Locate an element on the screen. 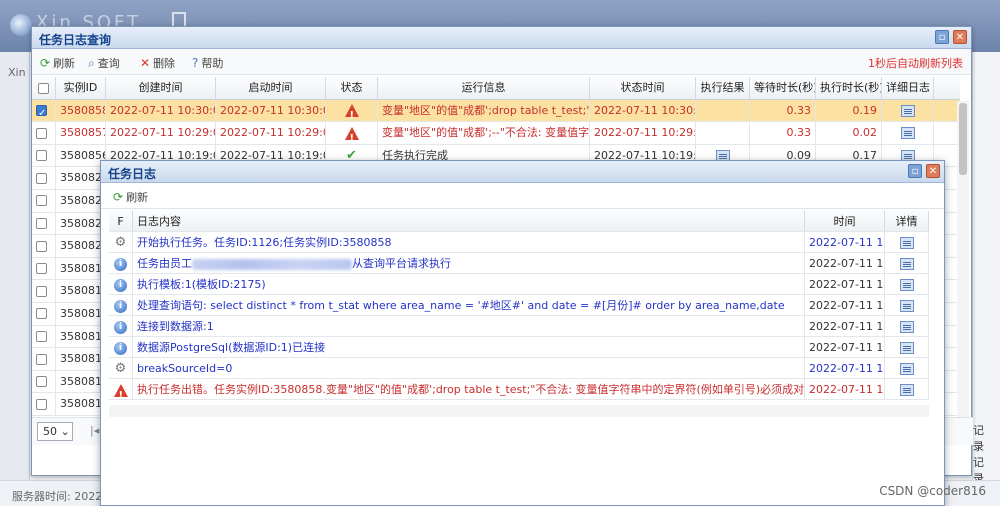  delete-button: ✕ 删除 is located at coordinates (157, 63).